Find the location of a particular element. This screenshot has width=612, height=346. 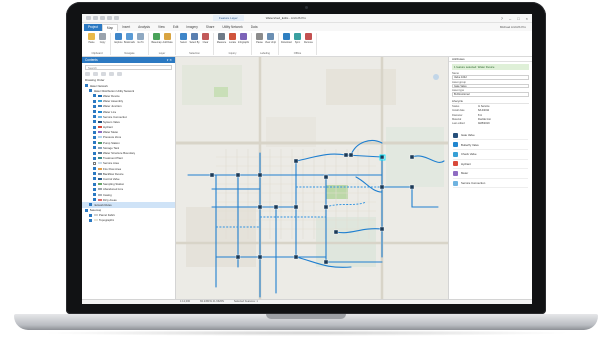

infographics-button: Infographics is located at coordinates (243, 38).